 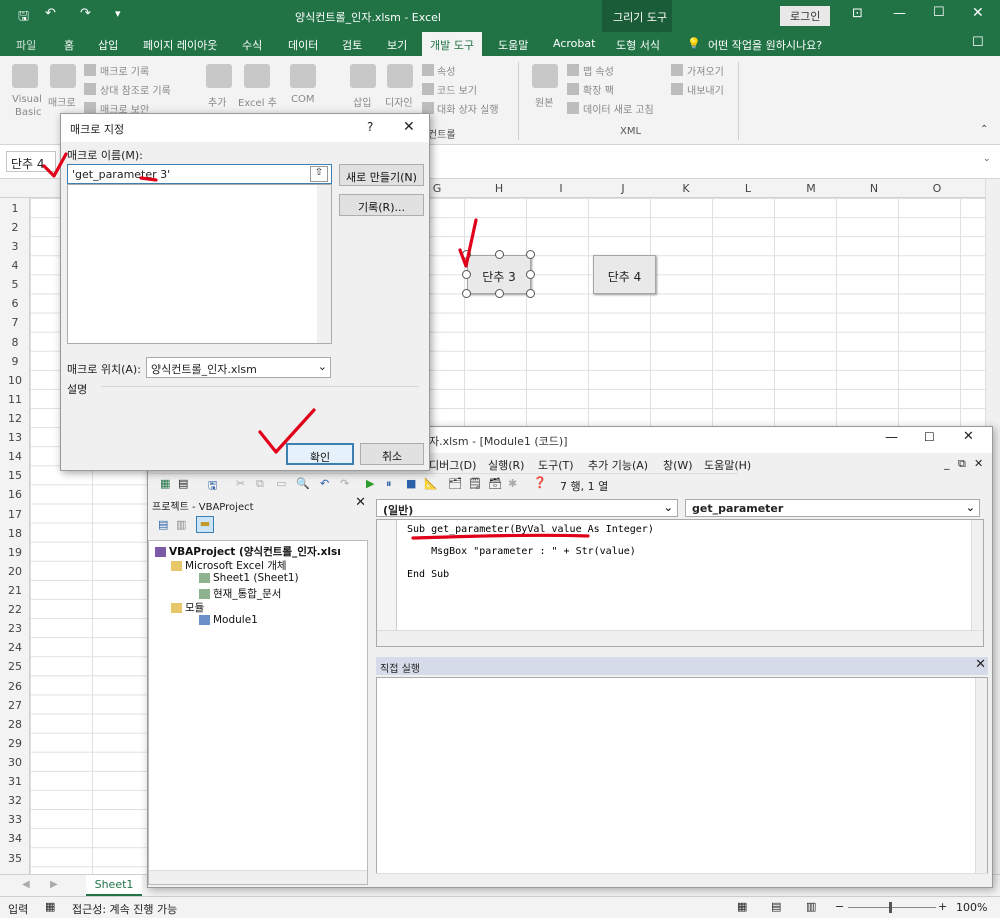 I want to click on checkmark-annotation-button3, so click(x=468, y=243).